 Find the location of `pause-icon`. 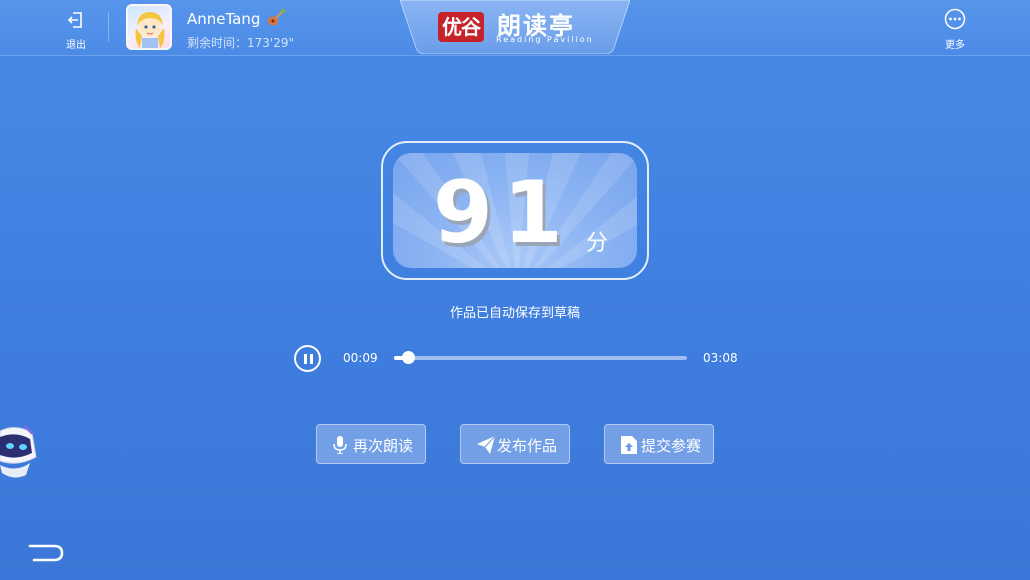

pause-icon is located at coordinates (305, 359).